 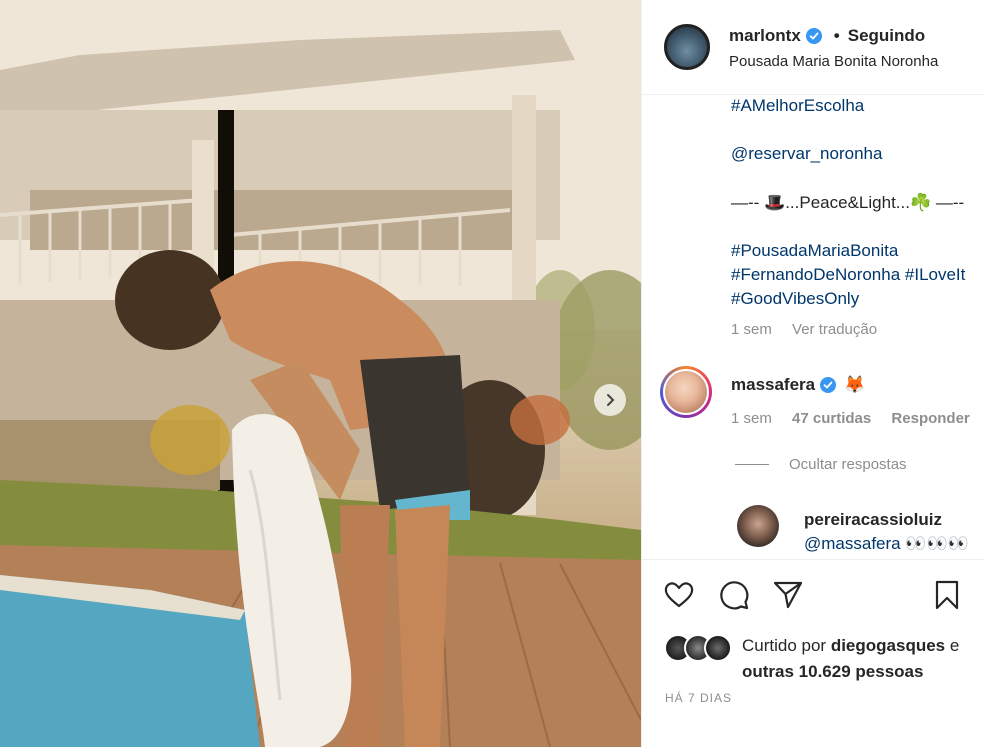 I want to click on caption-hashtag: #FernandoDeNoronha #ILoveIt, so click(x=848, y=275).